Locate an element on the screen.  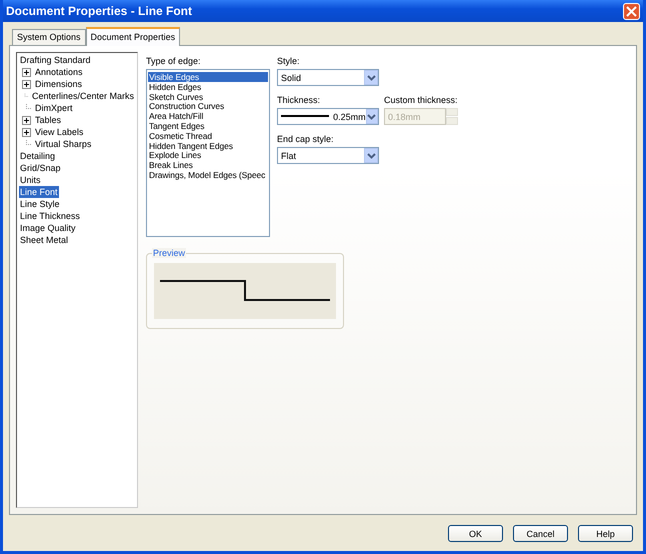
tree-item: Annotations is located at coordinates (59, 72).